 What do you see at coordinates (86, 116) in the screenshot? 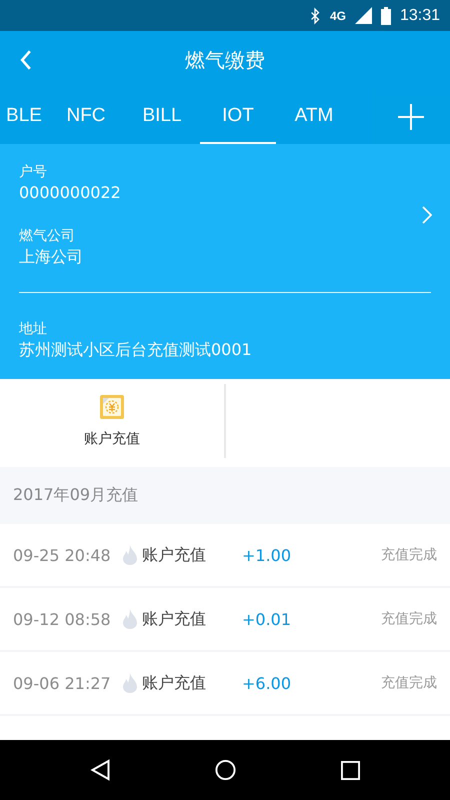
I see `tab: NFC` at bounding box center [86, 116].